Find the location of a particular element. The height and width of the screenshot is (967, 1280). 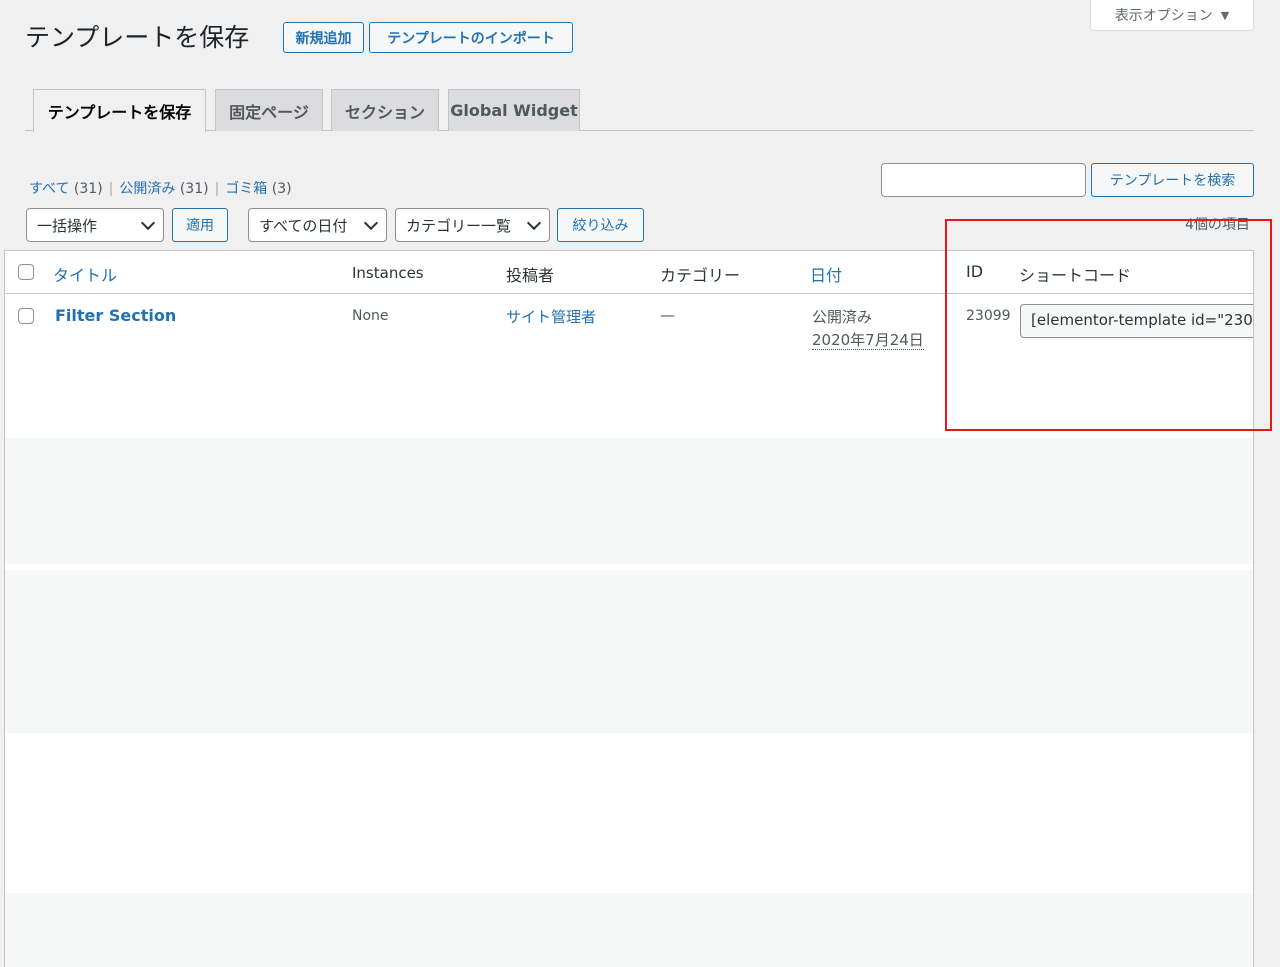

triangle-down-icon: ▼ is located at coordinates (1225, 15).